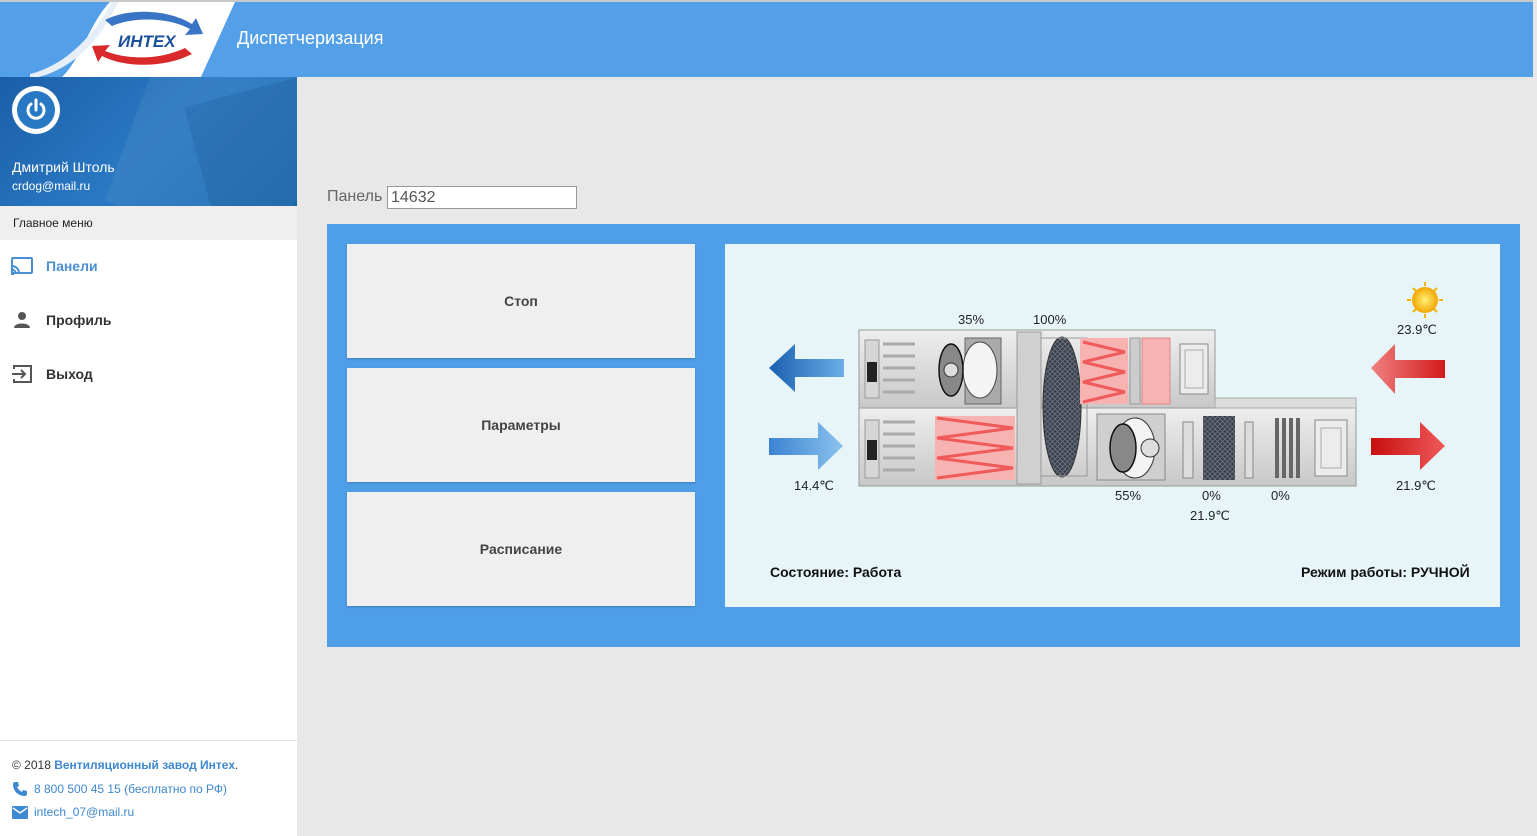  I want to click on exit-icon, so click(22, 374).